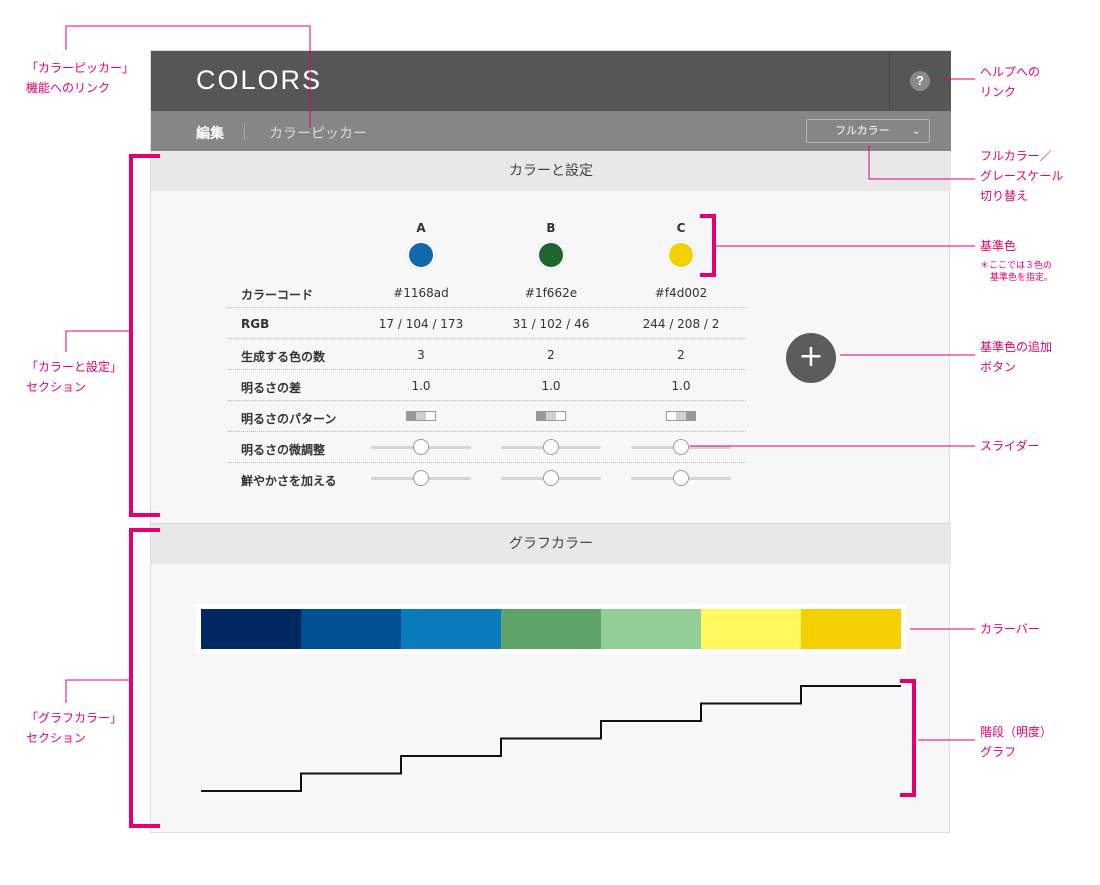 The width and height of the screenshot is (1100, 885). Describe the element at coordinates (1016, 357) in the screenshot. I see `annotation-add-base-color: 基準色の追加 ボタン` at that location.